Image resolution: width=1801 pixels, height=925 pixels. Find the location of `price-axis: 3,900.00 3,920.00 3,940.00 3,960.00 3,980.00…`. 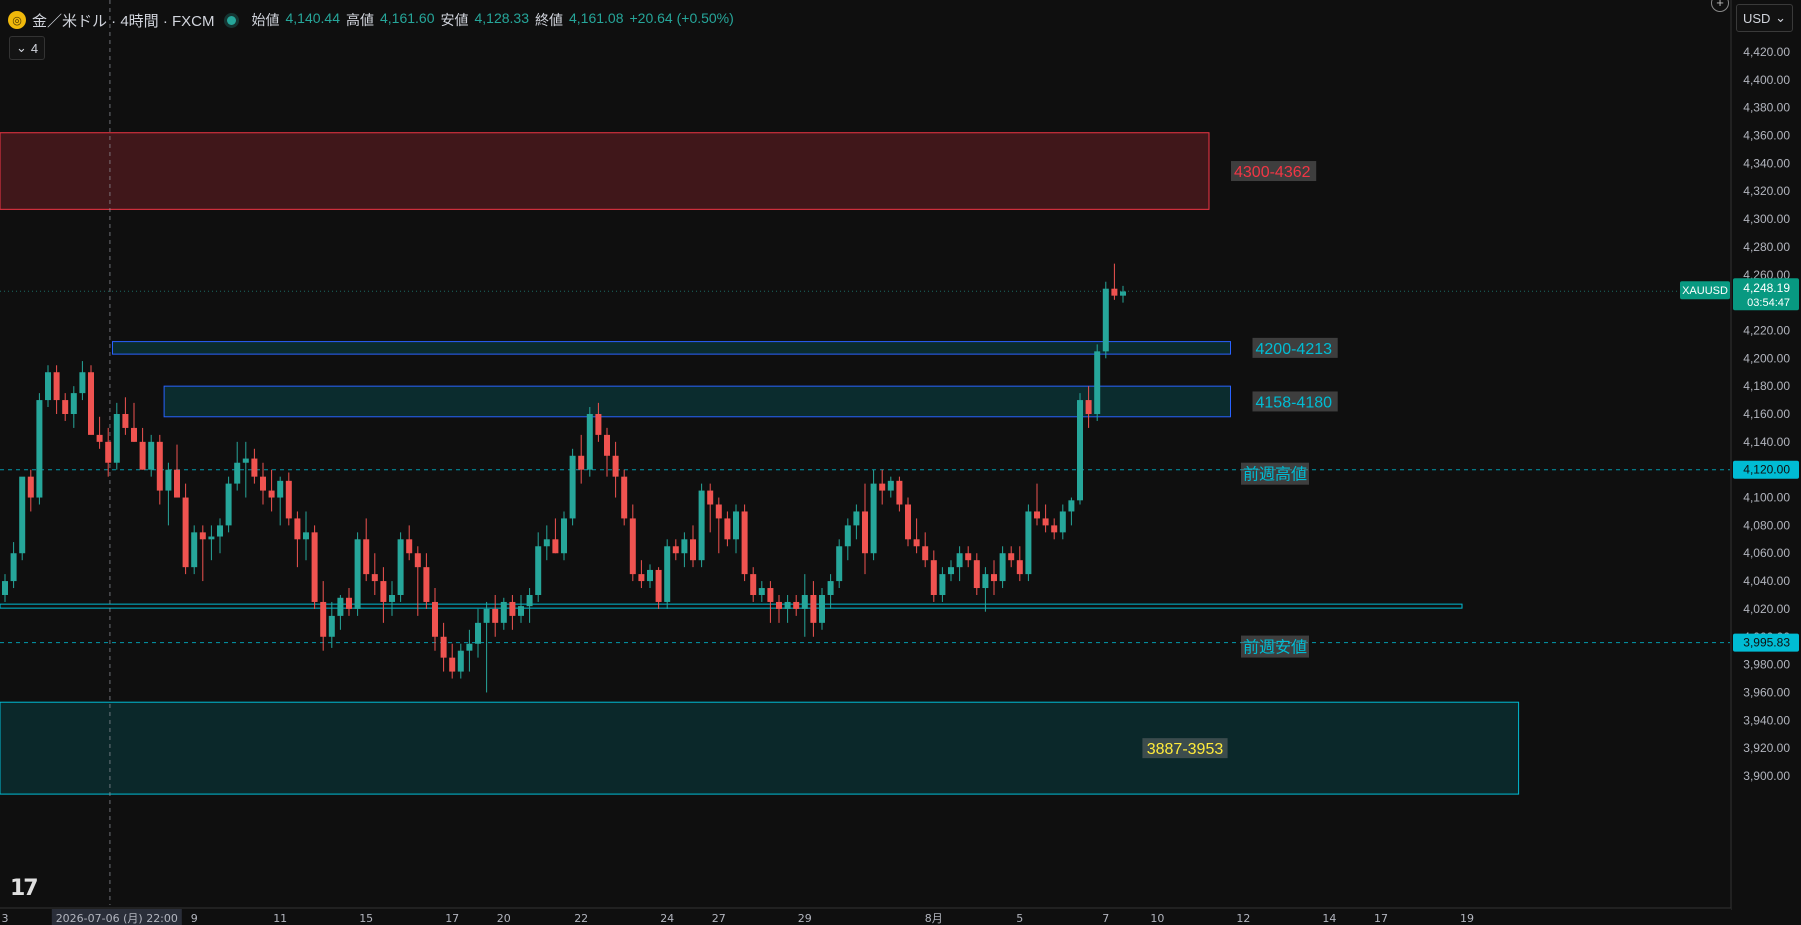

price-axis: 3,900.00 3,920.00 3,940.00 3,960.00 3,980.00… is located at coordinates (1740, 462).